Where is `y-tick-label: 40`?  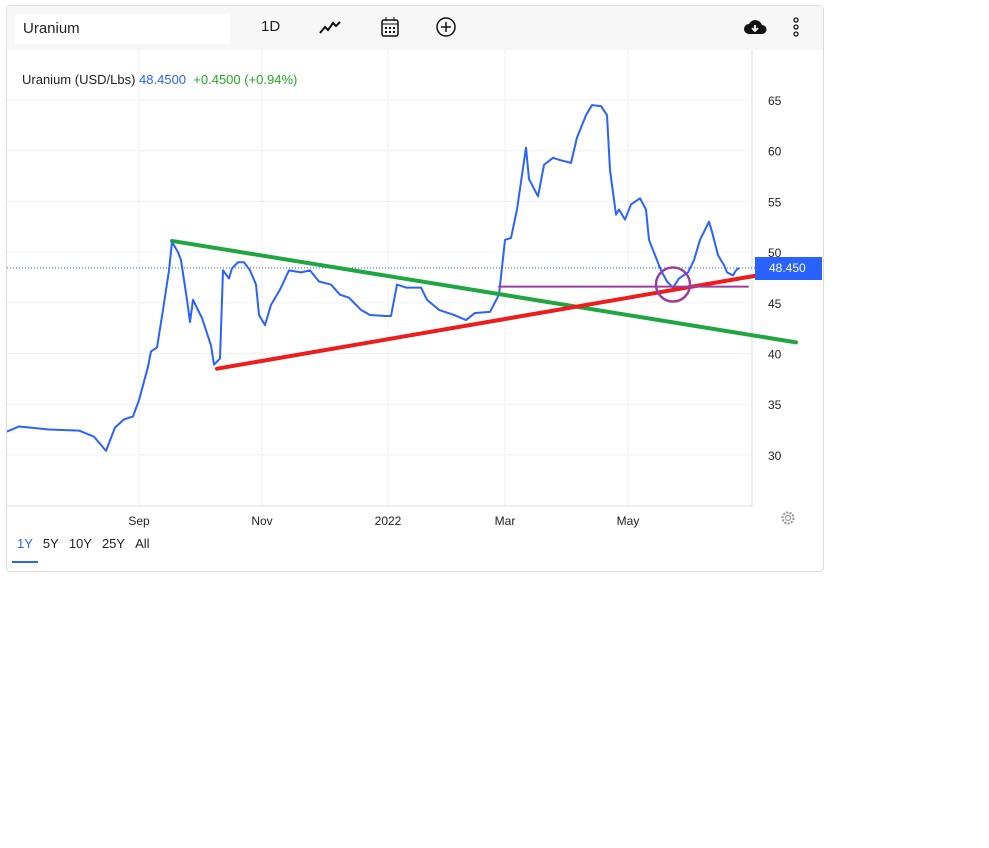
y-tick-label: 40 is located at coordinates (775, 355).